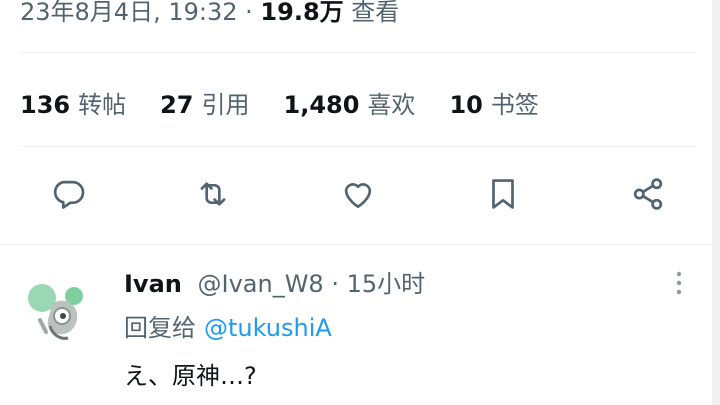 The height and width of the screenshot is (405, 720). What do you see at coordinates (321, 104) in the screenshot?
I see `stat-count: 1,480` at bounding box center [321, 104].